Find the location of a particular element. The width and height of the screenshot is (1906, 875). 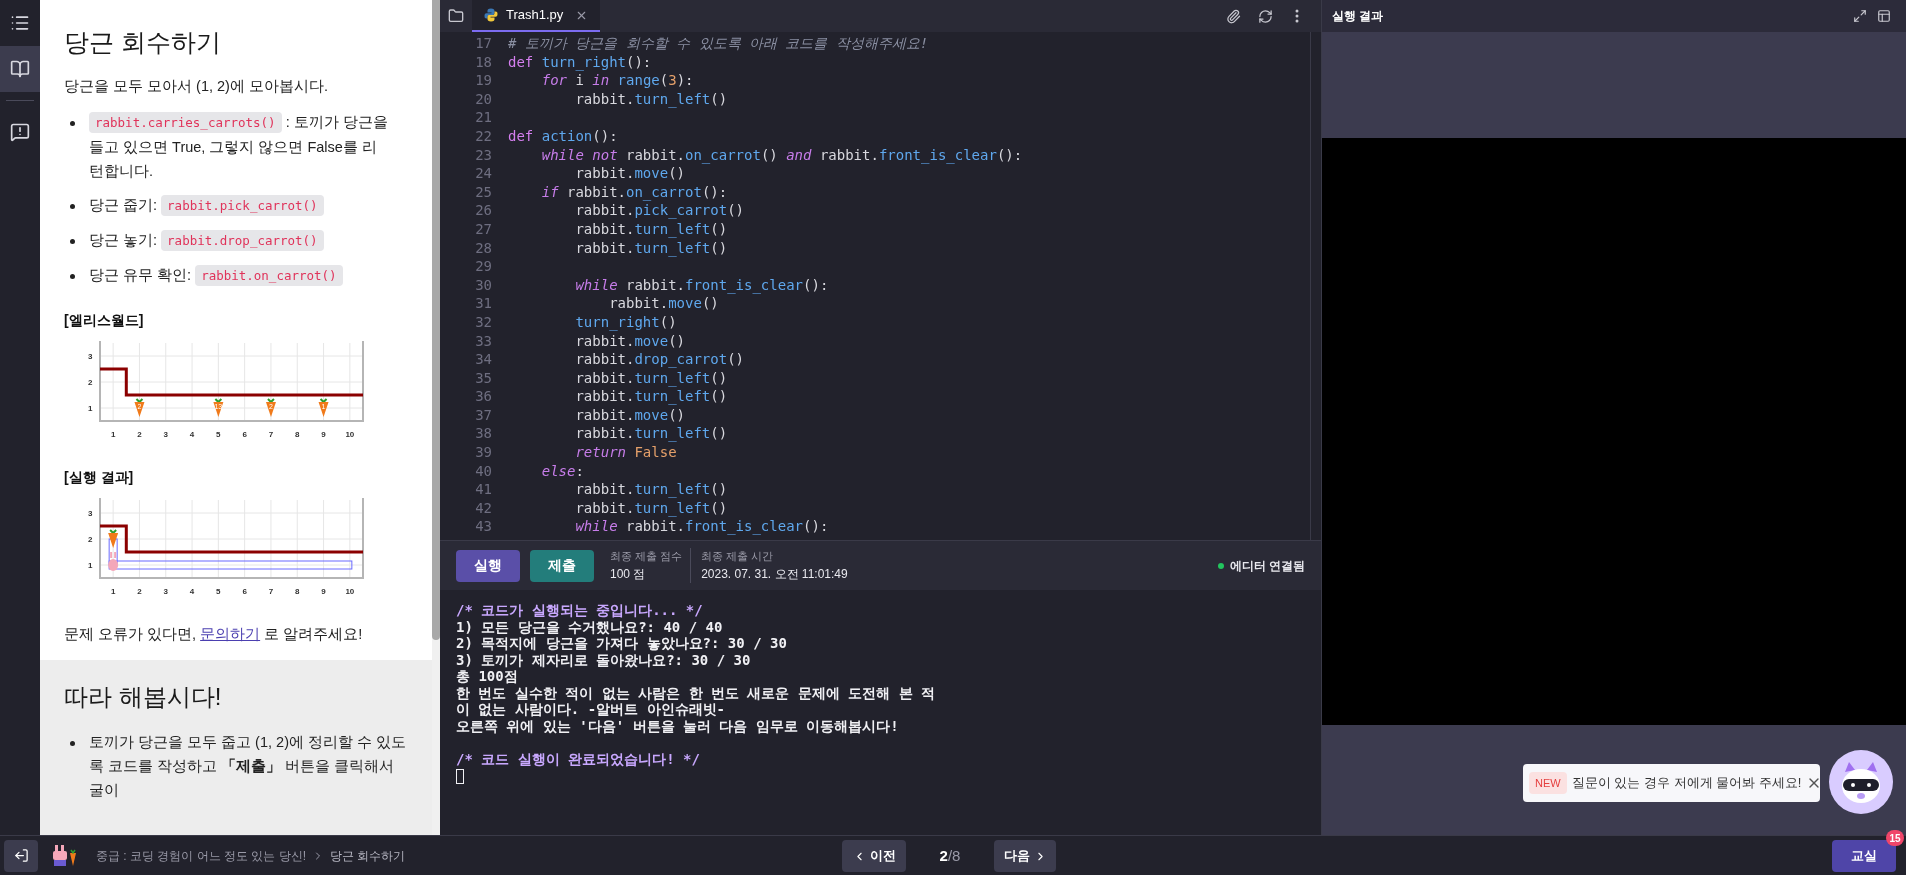

previous-button: 이전 is located at coordinates (874, 856).